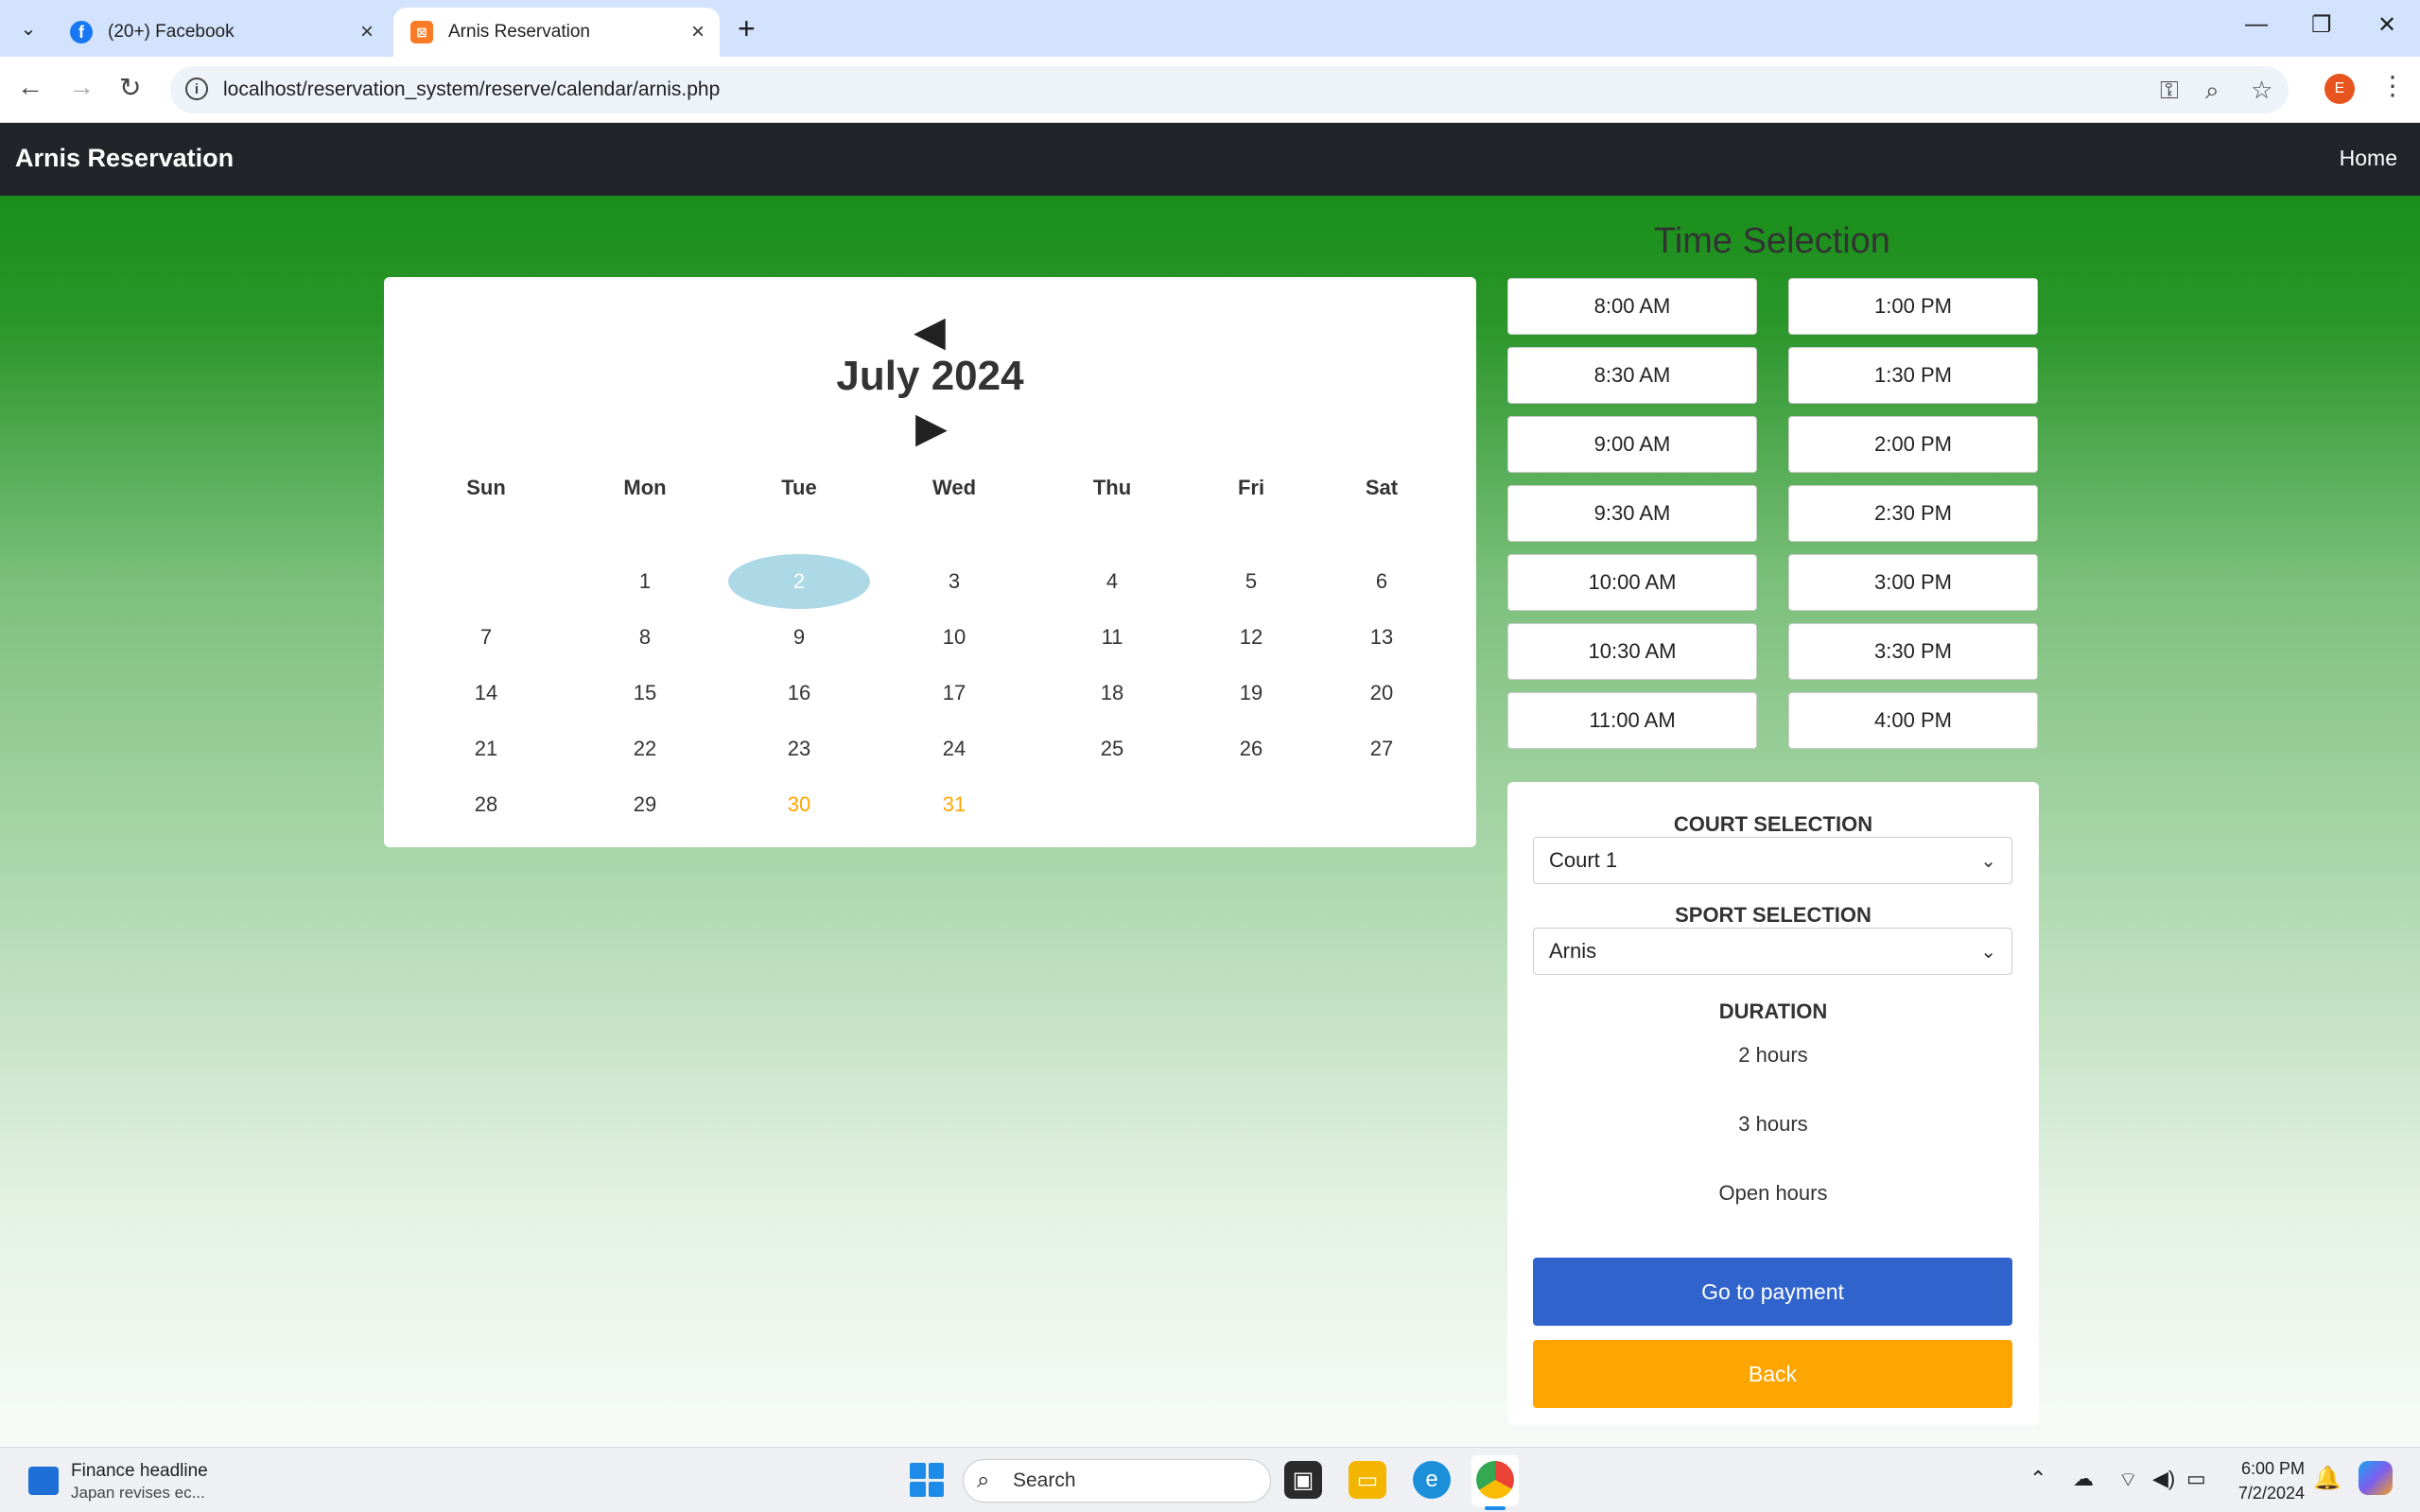 The image size is (2420, 1512). Describe the element at coordinates (1913, 651) in the screenshot. I see `time-slot-button: 3:30 PM` at that location.